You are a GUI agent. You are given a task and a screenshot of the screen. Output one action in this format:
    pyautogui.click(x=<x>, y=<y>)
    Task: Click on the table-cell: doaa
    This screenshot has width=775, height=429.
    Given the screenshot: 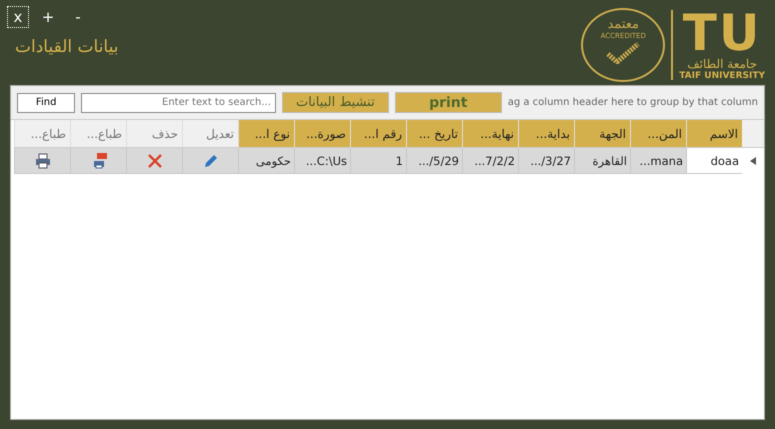 What is the action you would take?
    pyautogui.click(x=714, y=161)
    